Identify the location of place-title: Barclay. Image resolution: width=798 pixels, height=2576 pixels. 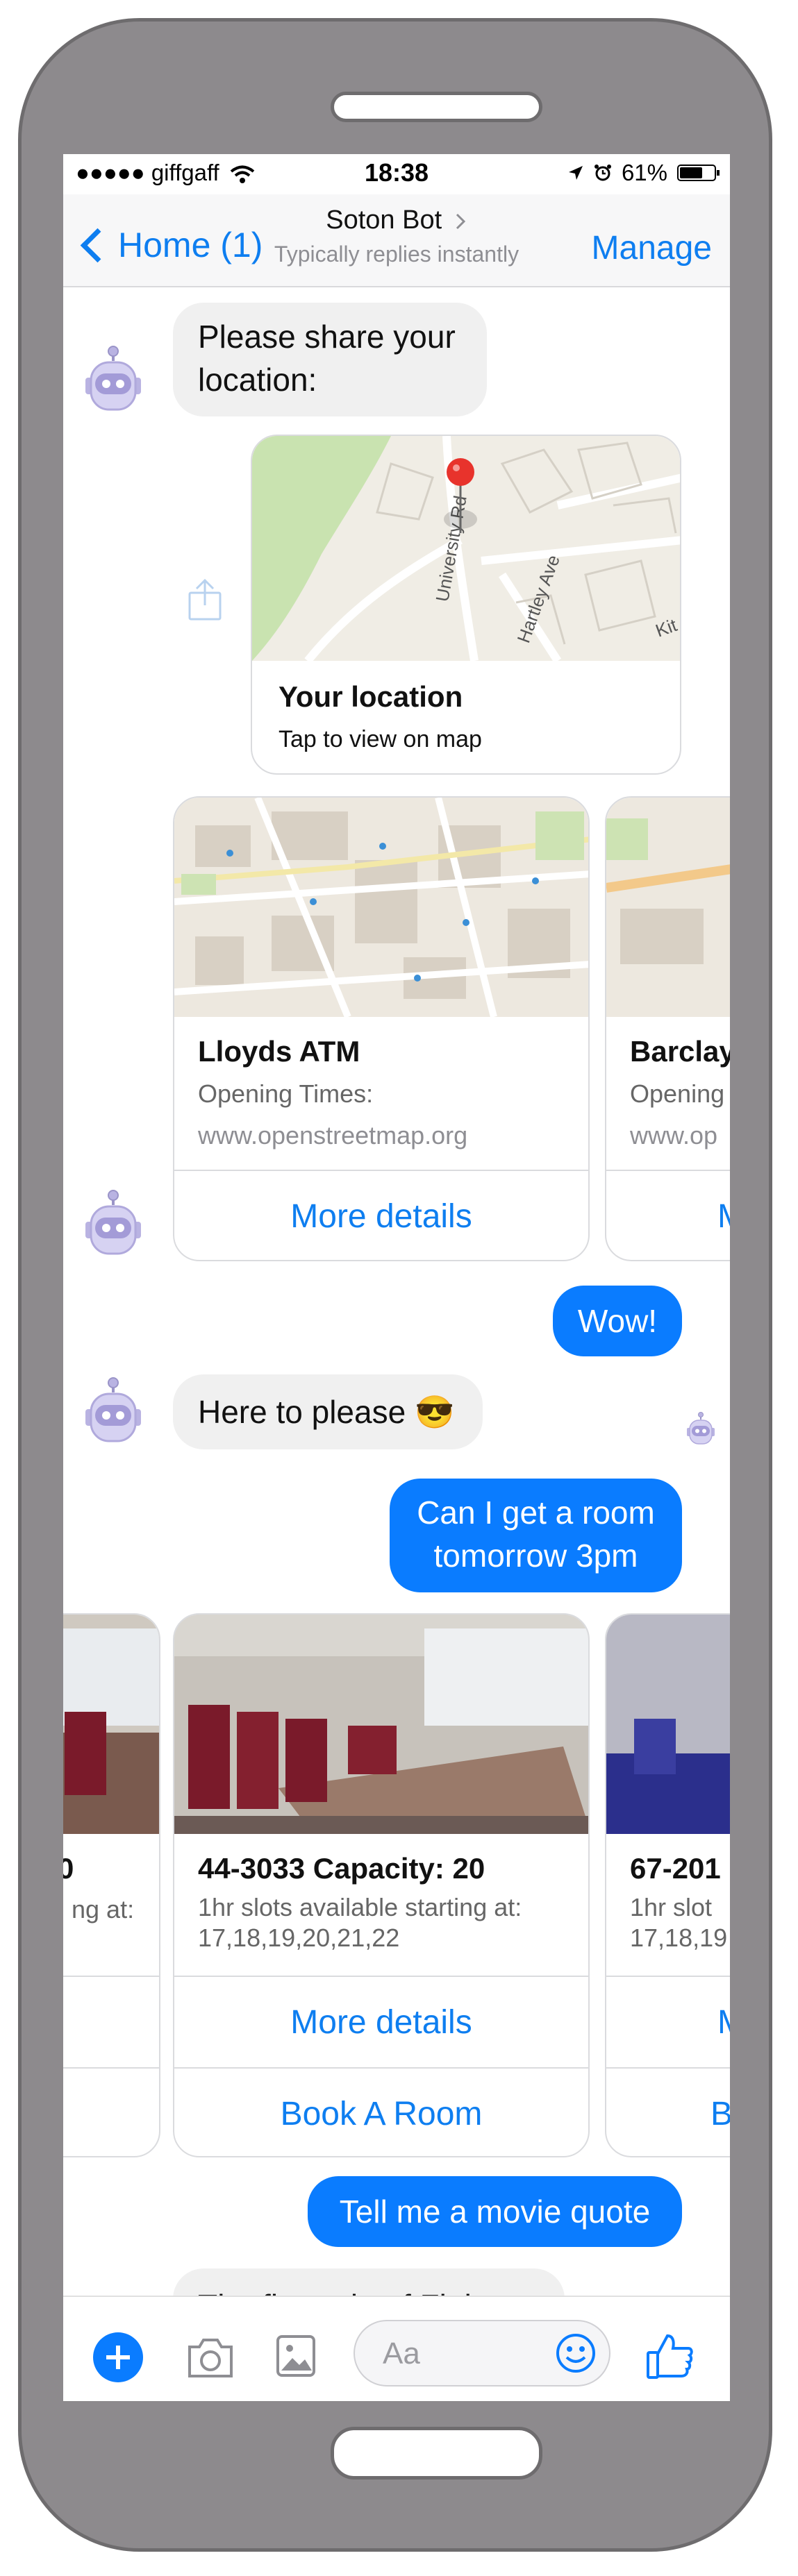
(680, 1051).